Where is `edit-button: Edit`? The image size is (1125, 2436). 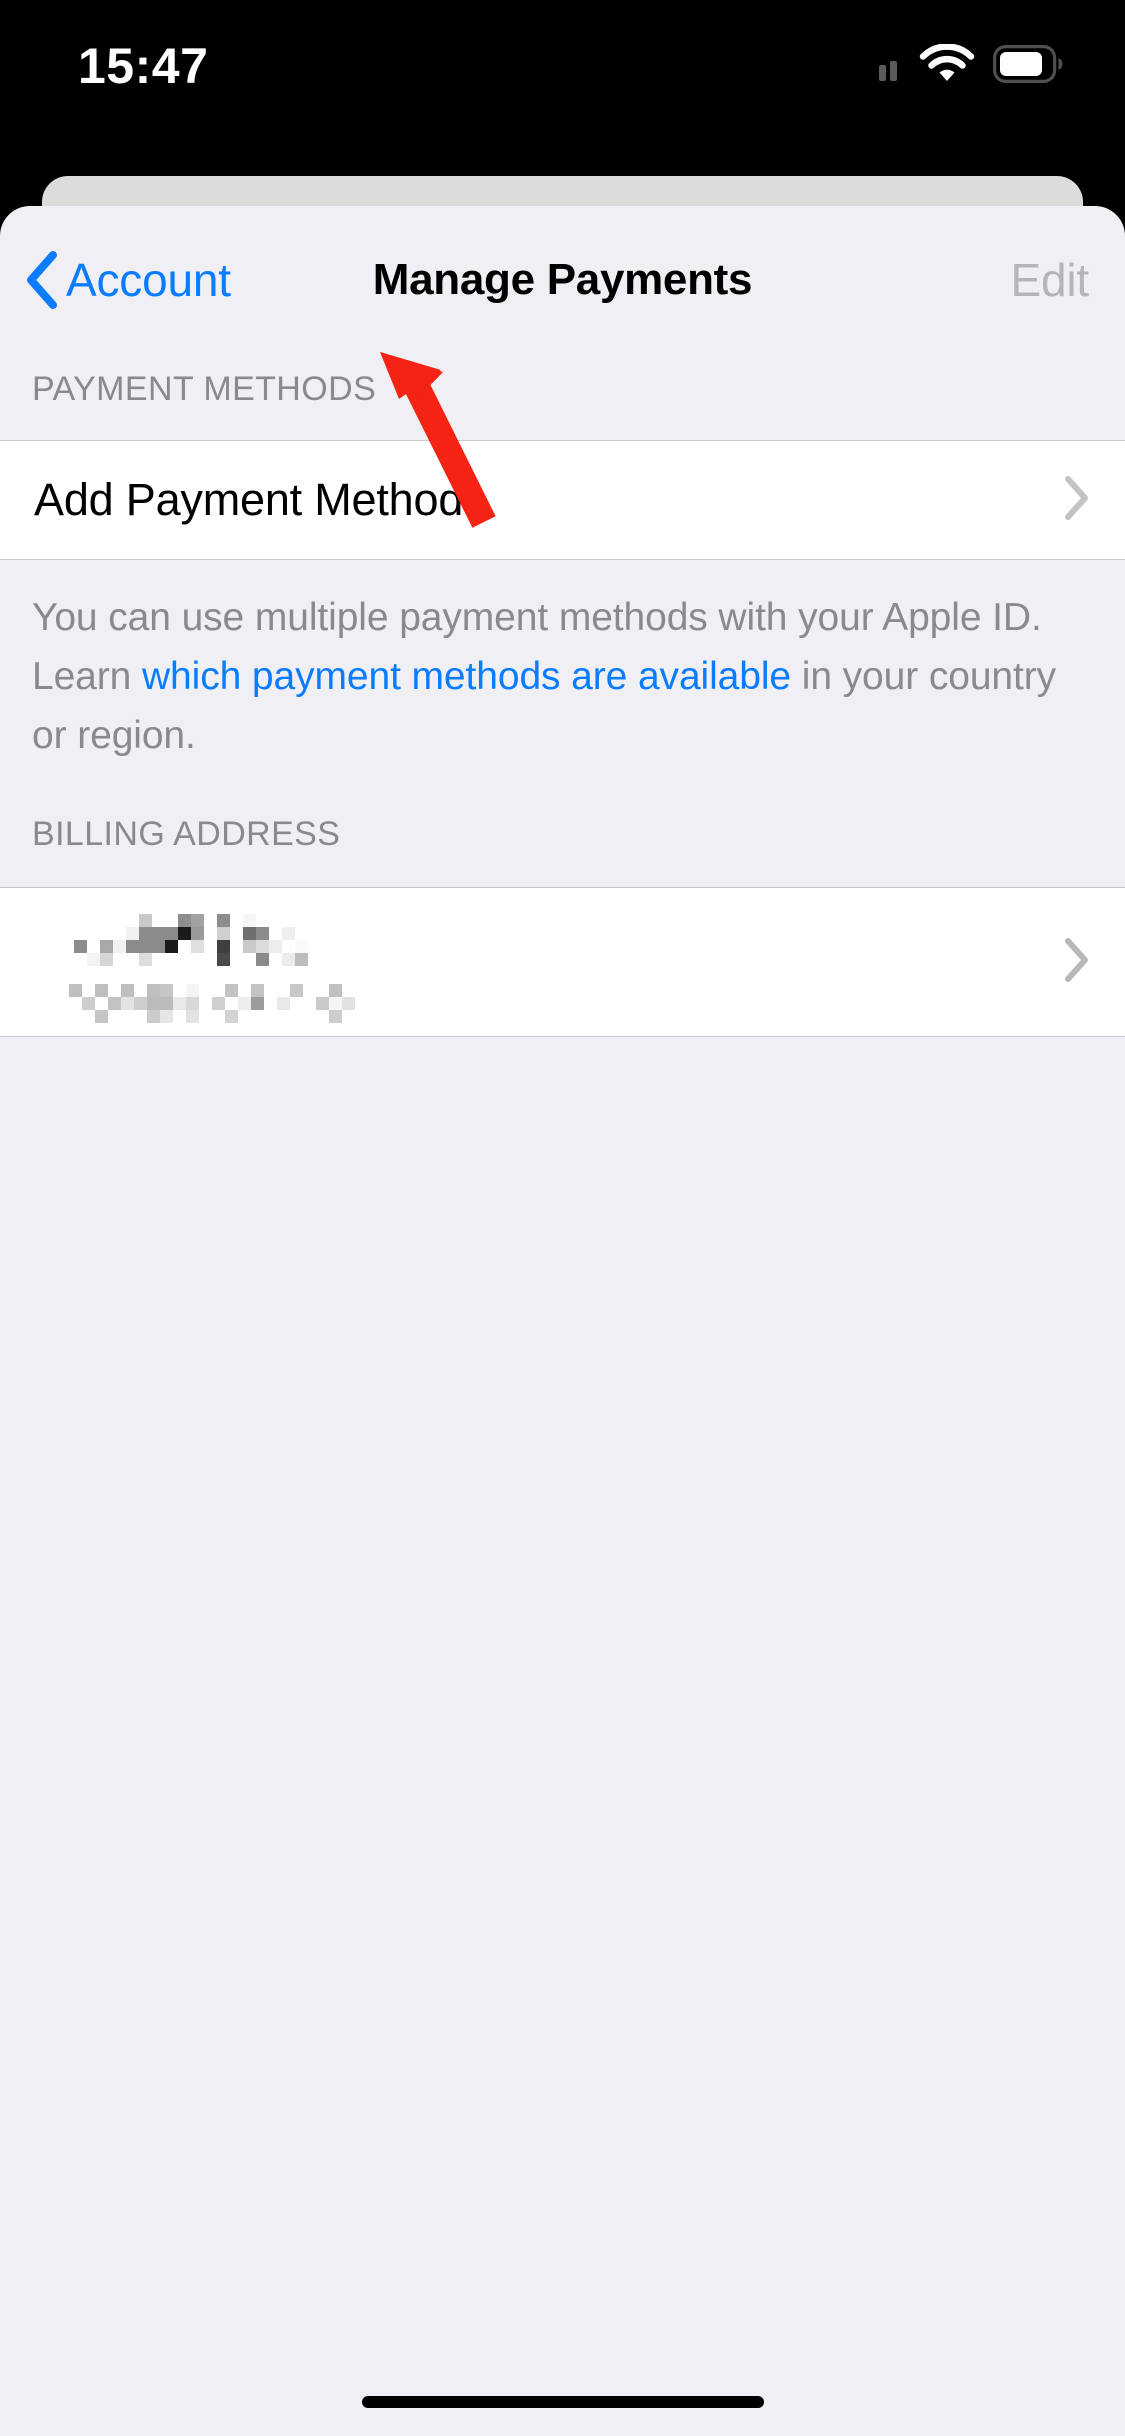 edit-button: Edit is located at coordinates (1050, 280).